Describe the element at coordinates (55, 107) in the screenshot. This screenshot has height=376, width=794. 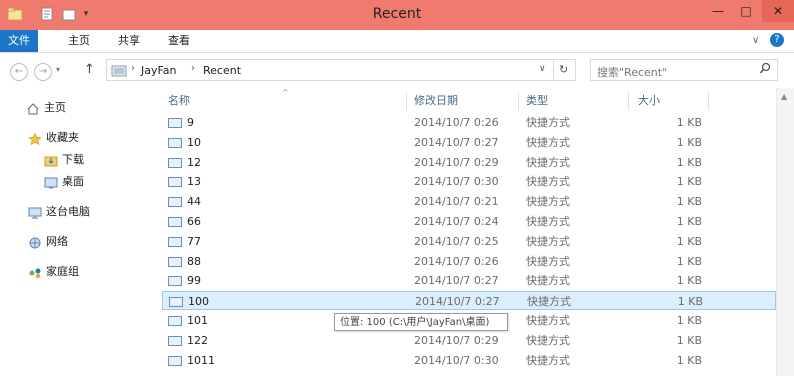
I see `nav-item-label: 主页` at that location.